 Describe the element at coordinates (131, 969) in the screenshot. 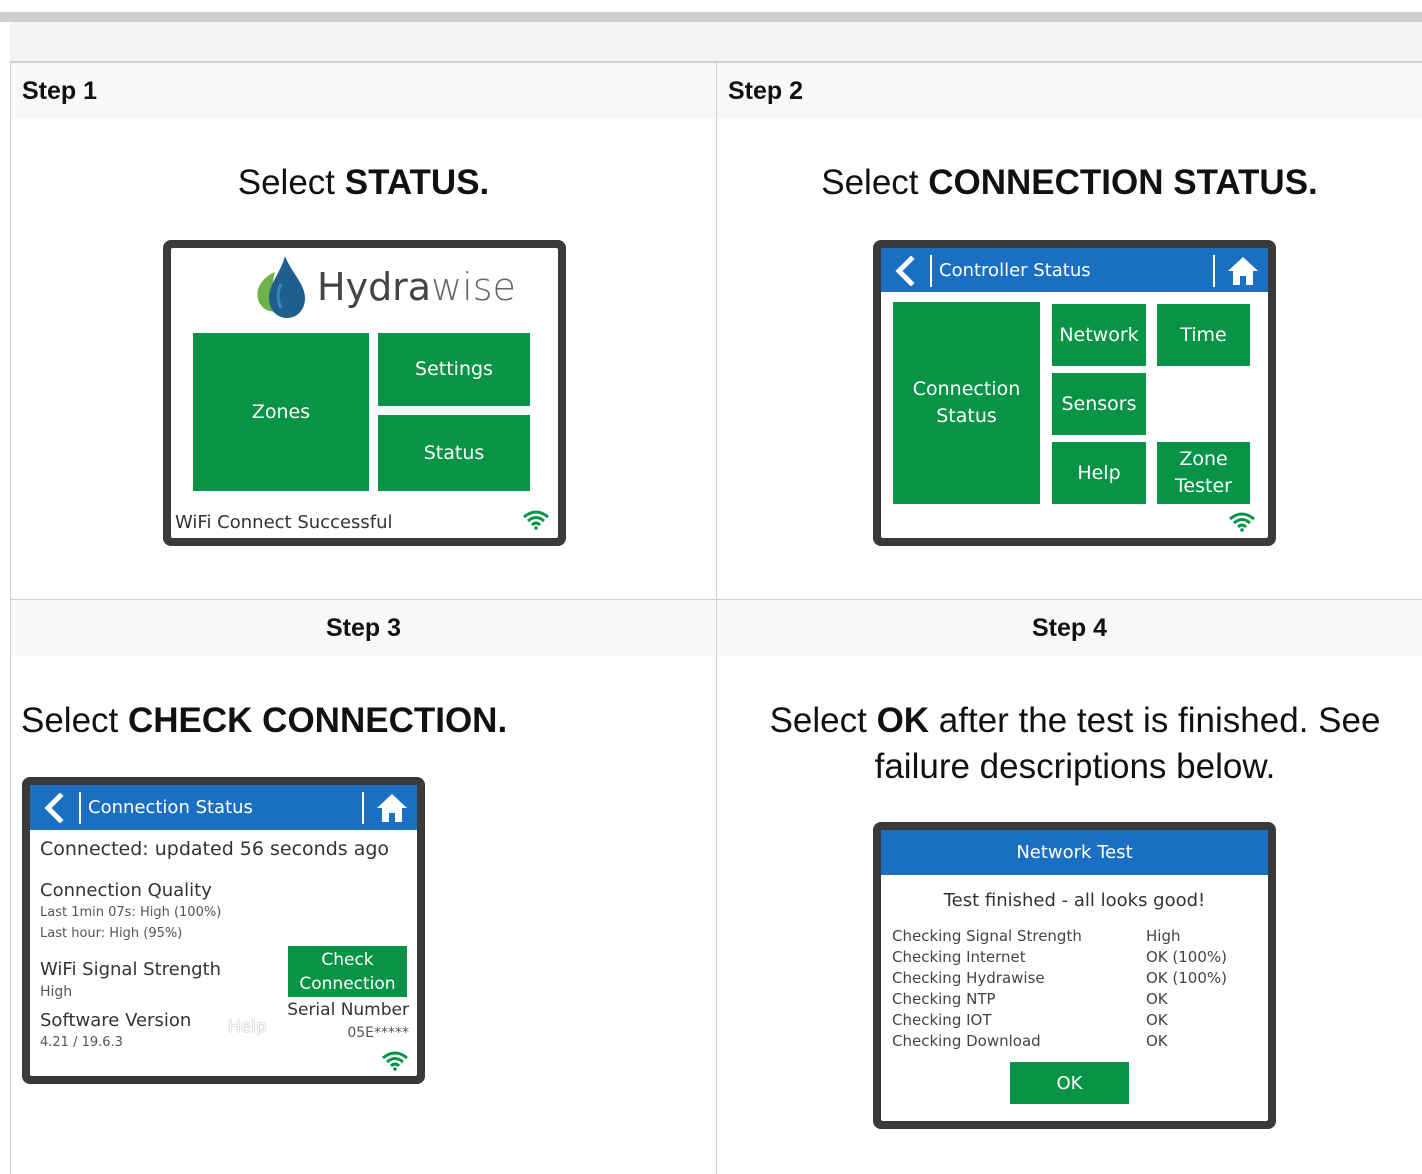

I see `wifi-signal-label: WiFi Signal Strength` at that location.